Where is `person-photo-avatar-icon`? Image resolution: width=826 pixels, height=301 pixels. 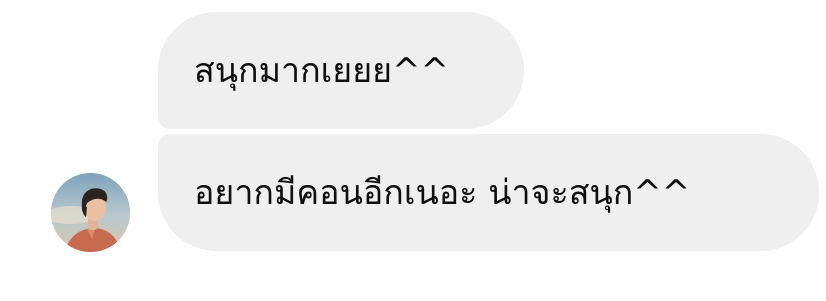 person-photo-avatar-icon is located at coordinates (90, 212).